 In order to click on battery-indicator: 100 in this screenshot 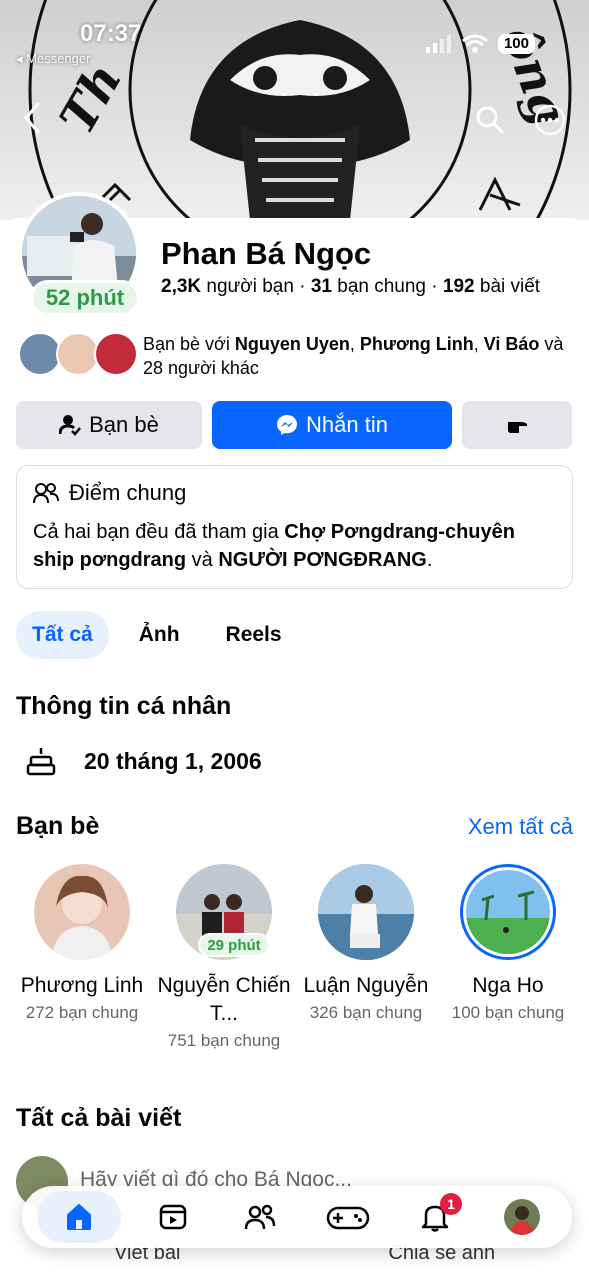, I will do `click(516, 44)`.